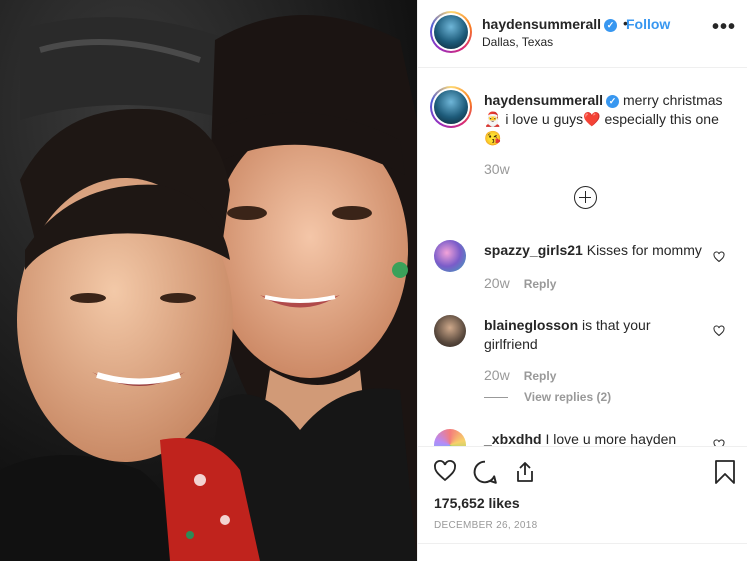 The image size is (747, 561). Describe the element at coordinates (451, 32) in the screenshot. I see `author-avatar` at that location.